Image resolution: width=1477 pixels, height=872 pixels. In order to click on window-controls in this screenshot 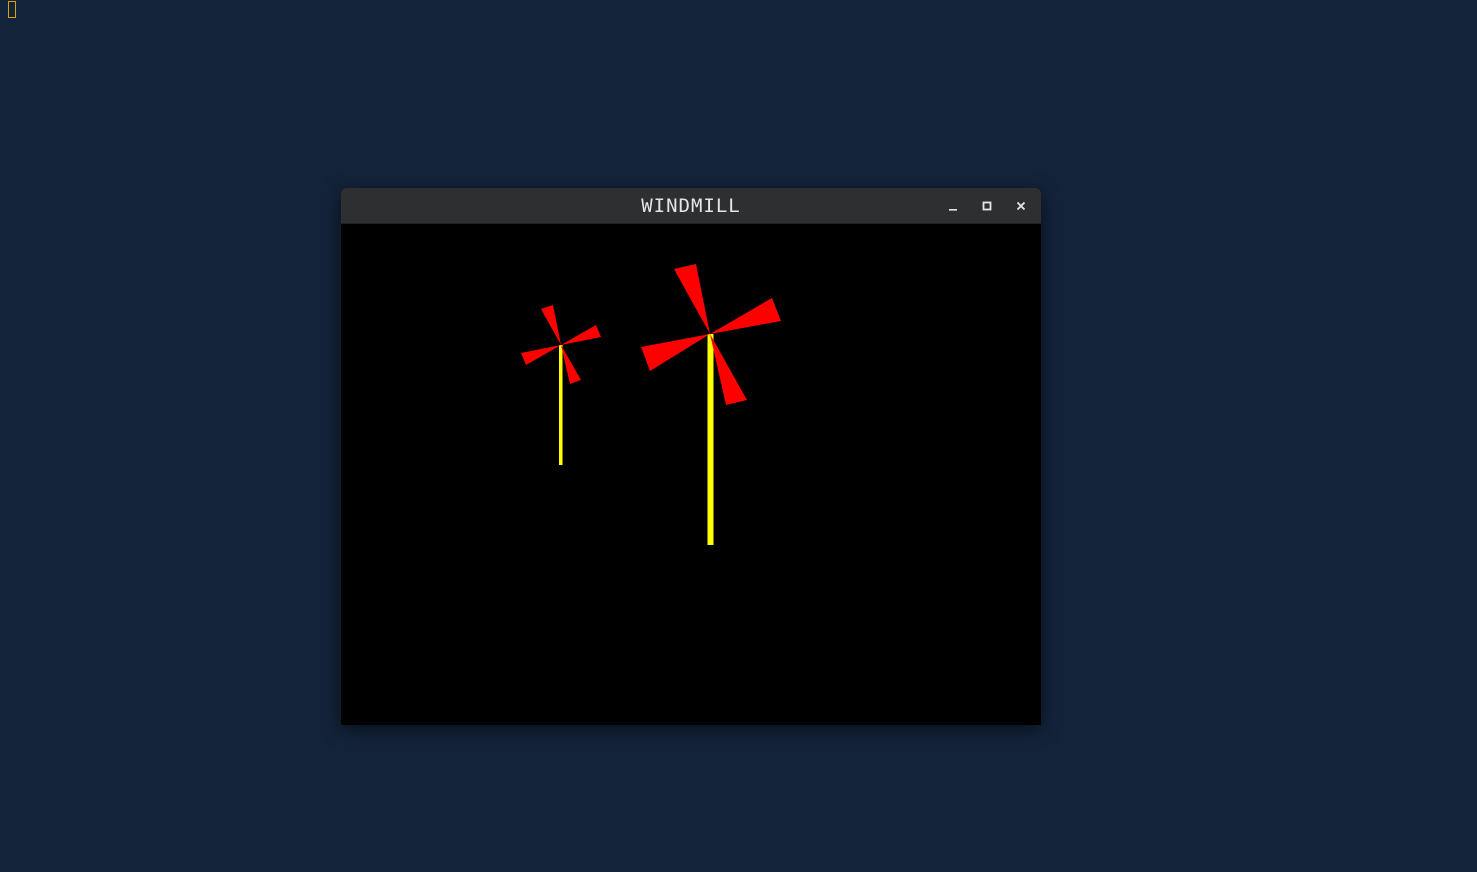, I will do `click(987, 206)`.